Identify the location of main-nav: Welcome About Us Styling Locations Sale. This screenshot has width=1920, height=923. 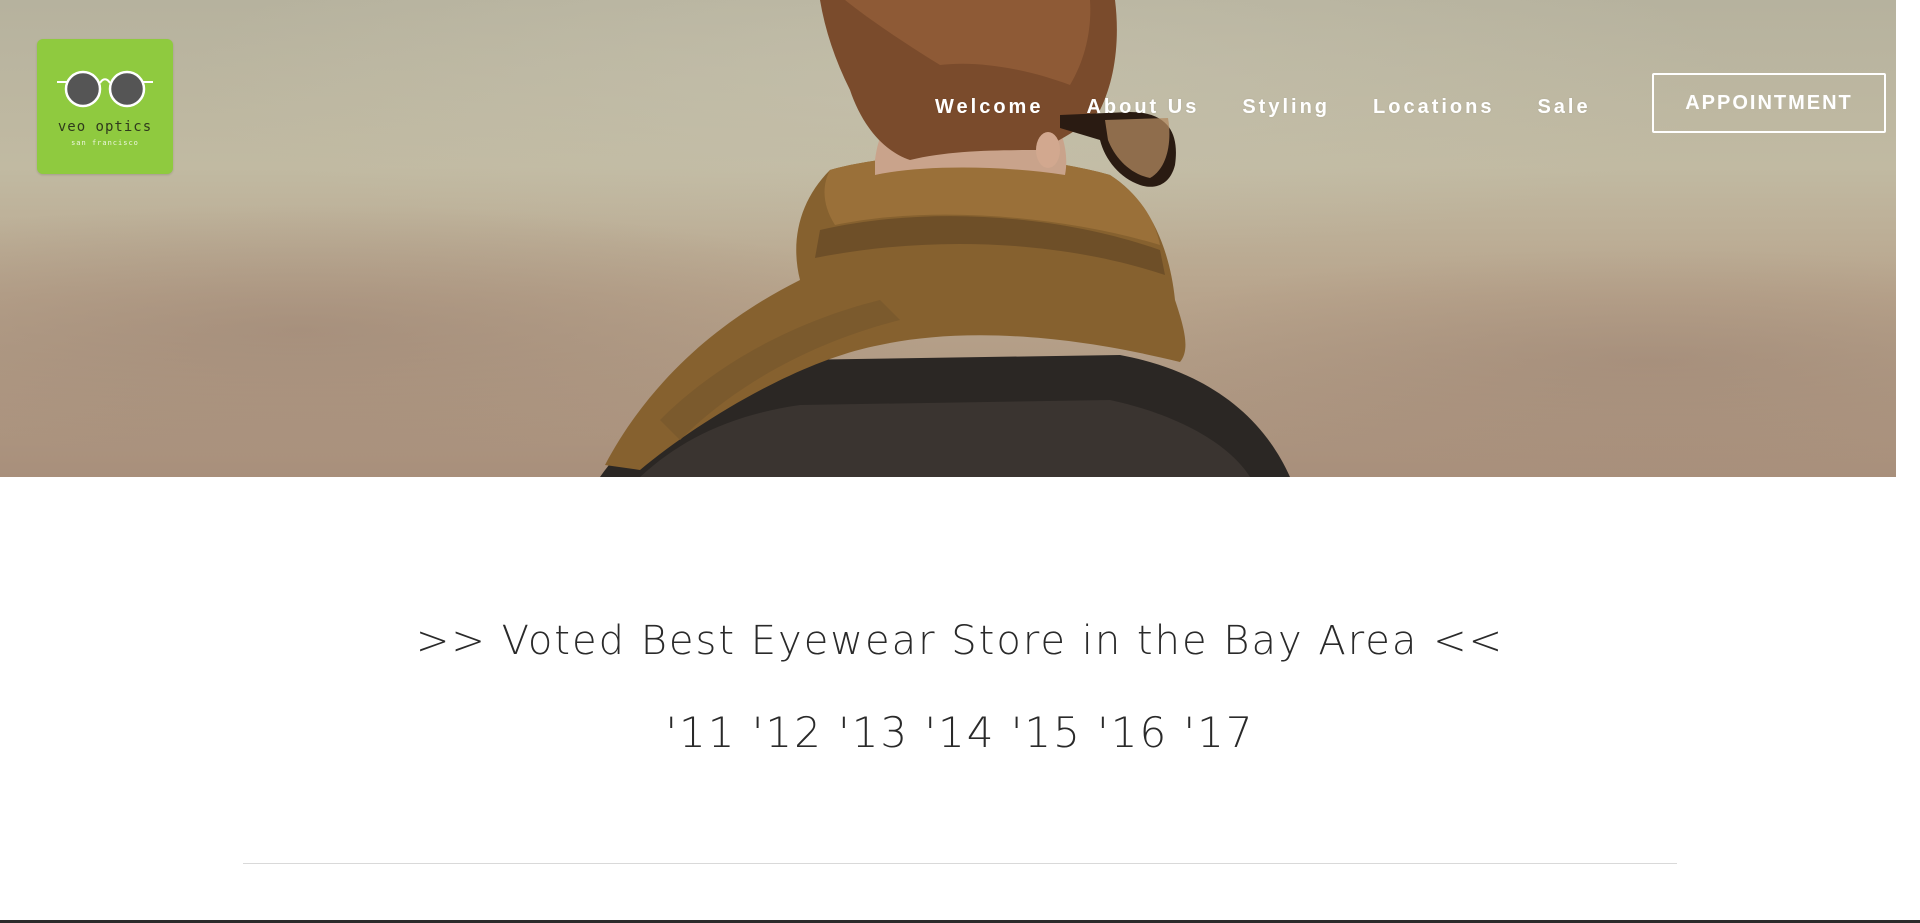
(1284, 107).